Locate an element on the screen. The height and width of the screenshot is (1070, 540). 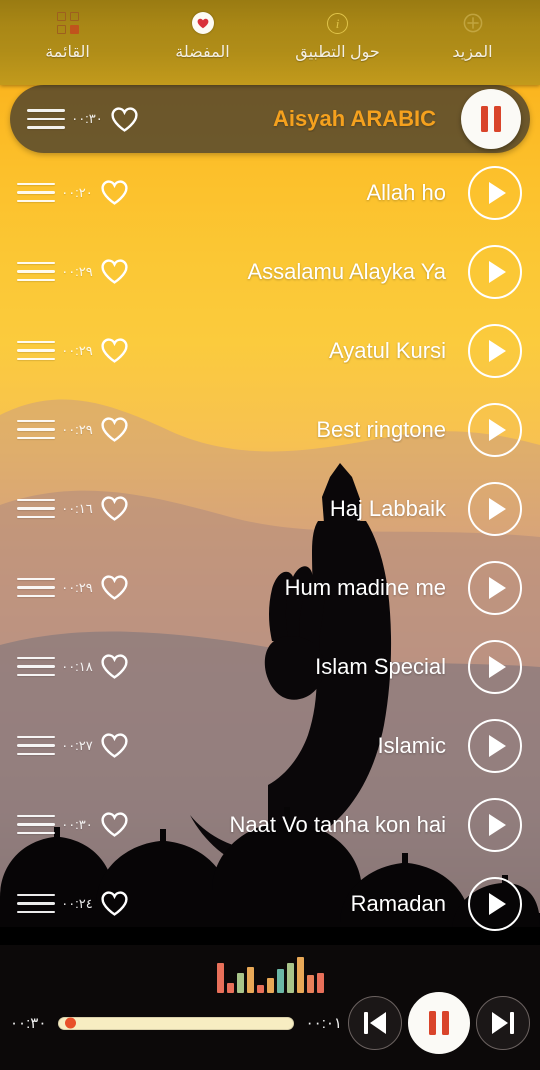
tab-about: i حول التطبيق is located at coordinates (337, 31).